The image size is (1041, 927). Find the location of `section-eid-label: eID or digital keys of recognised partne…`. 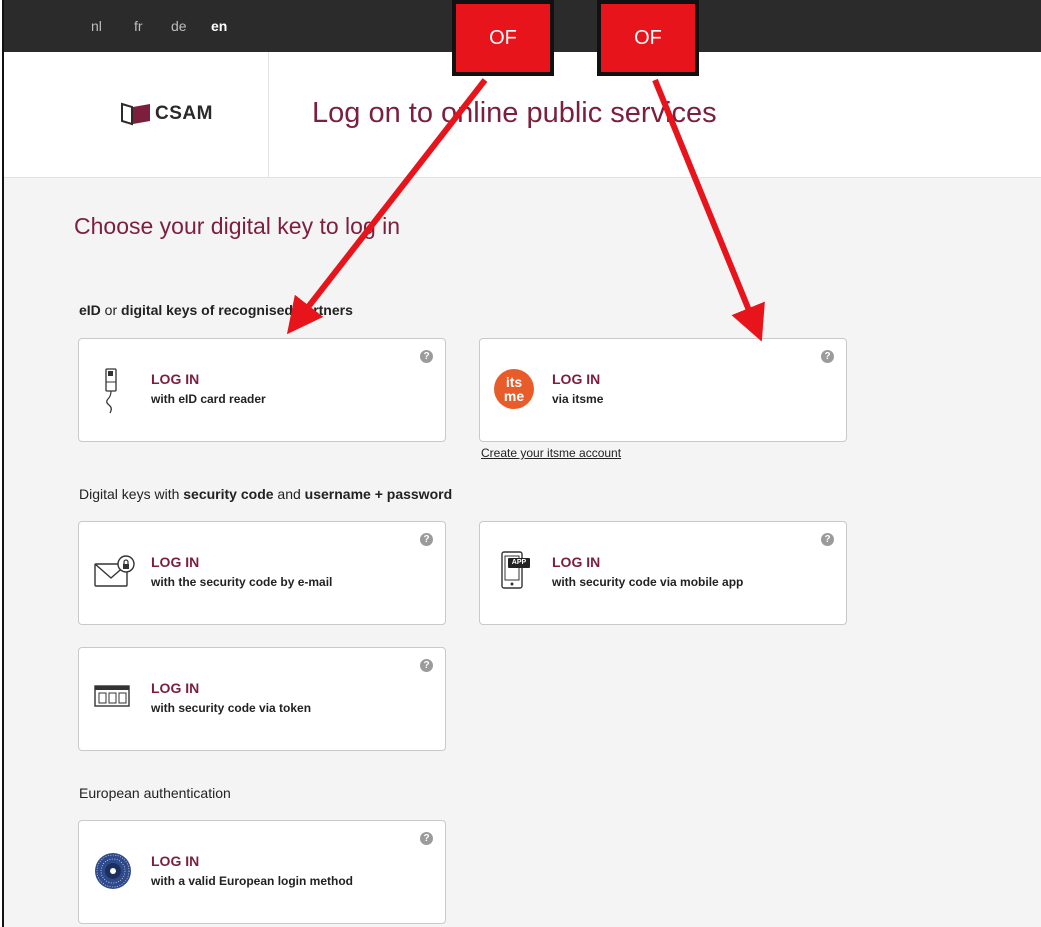

section-eid-label: eID or digital keys of recognised partne… is located at coordinates (216, 310).